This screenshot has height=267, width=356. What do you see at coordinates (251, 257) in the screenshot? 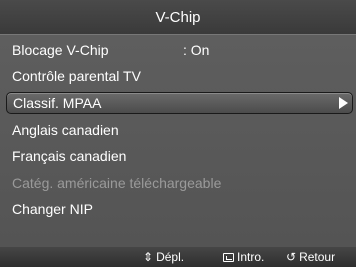
I see `enter-hint-label: Intro.` at bounding box center [251, 257].